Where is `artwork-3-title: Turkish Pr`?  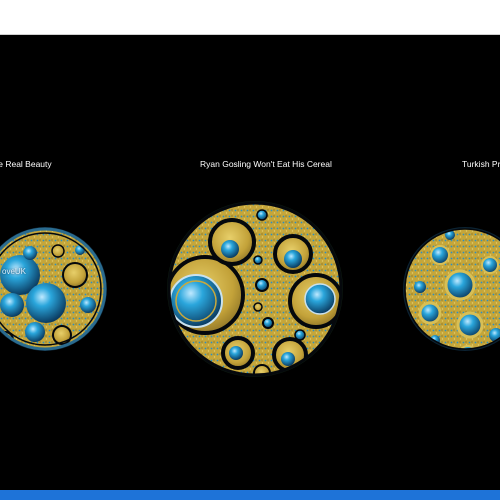 artwork-3-title: Turkish Pr is located at coordinates (481, 164).